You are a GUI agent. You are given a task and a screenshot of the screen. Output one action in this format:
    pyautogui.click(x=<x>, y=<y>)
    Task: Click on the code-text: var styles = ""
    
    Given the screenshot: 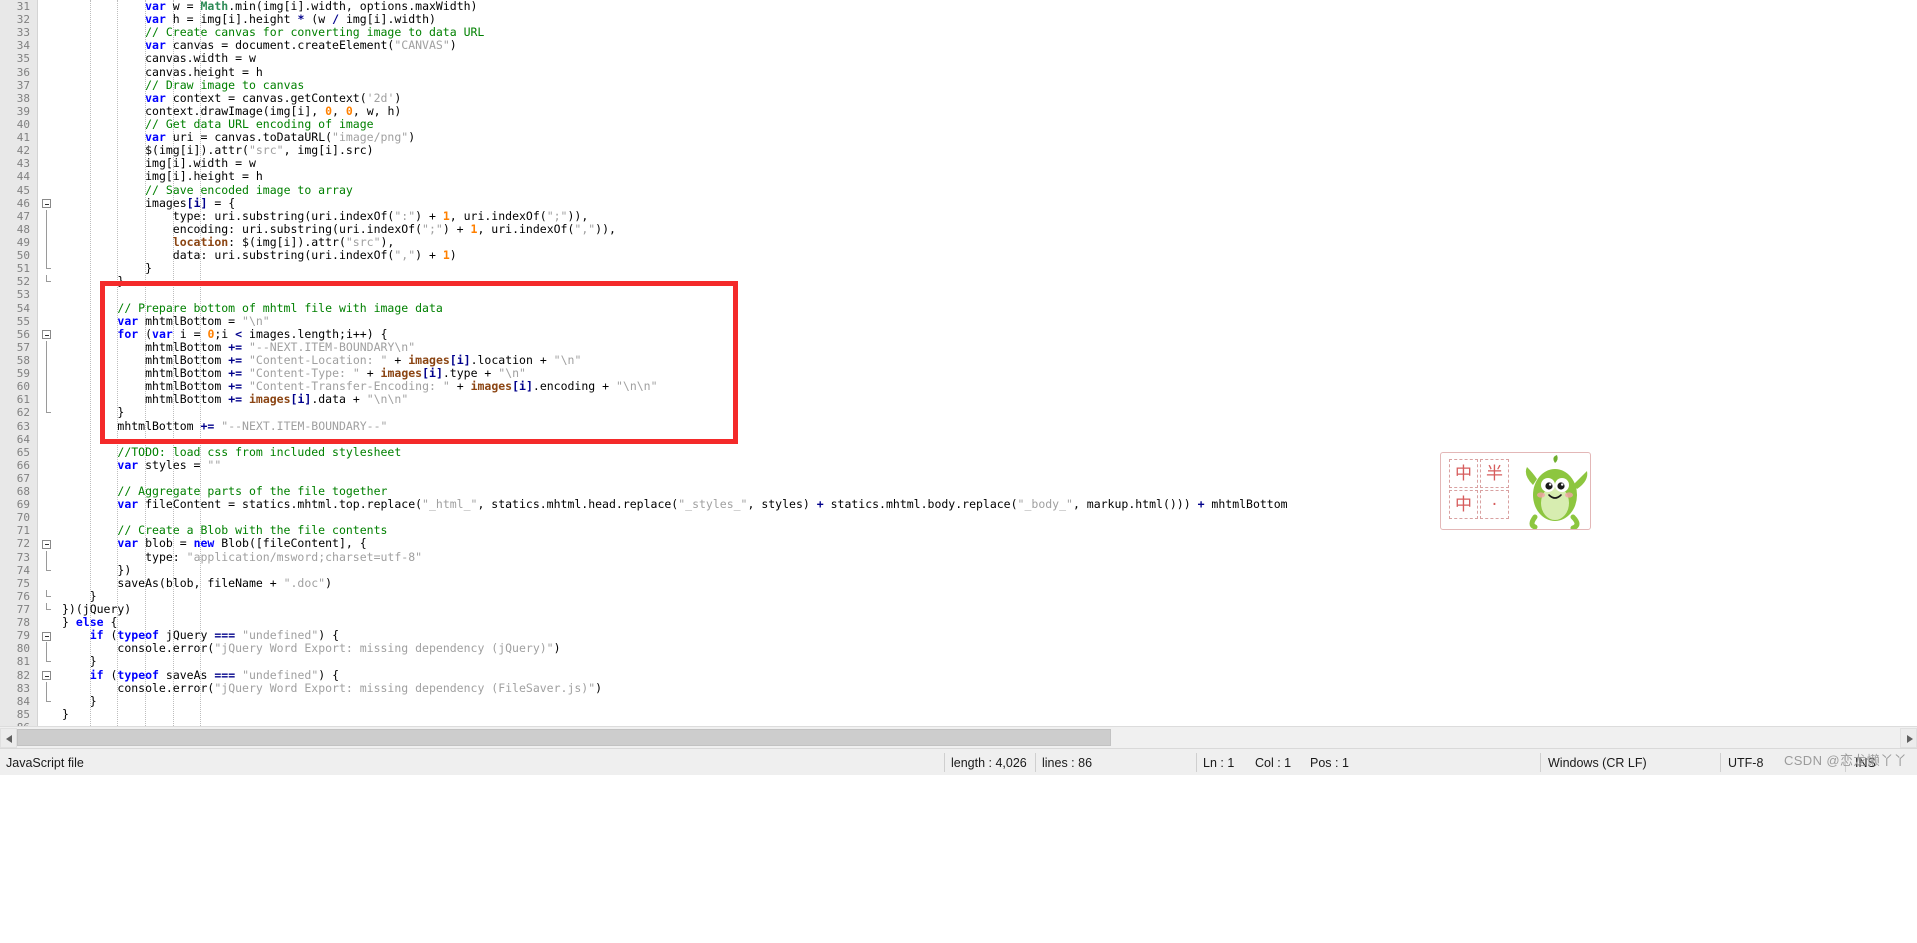 What is the action you would take?
    pyautogui.click(x=986, y=465)
    